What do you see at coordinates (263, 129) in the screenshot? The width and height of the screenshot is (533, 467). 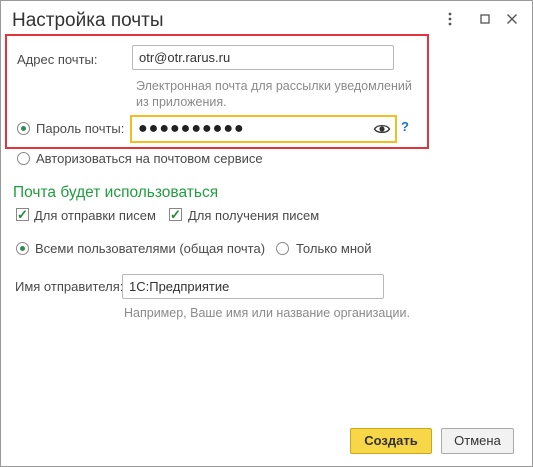 I see `password-field: ●●●●●●●●●●` at bounding box center [263, 129].